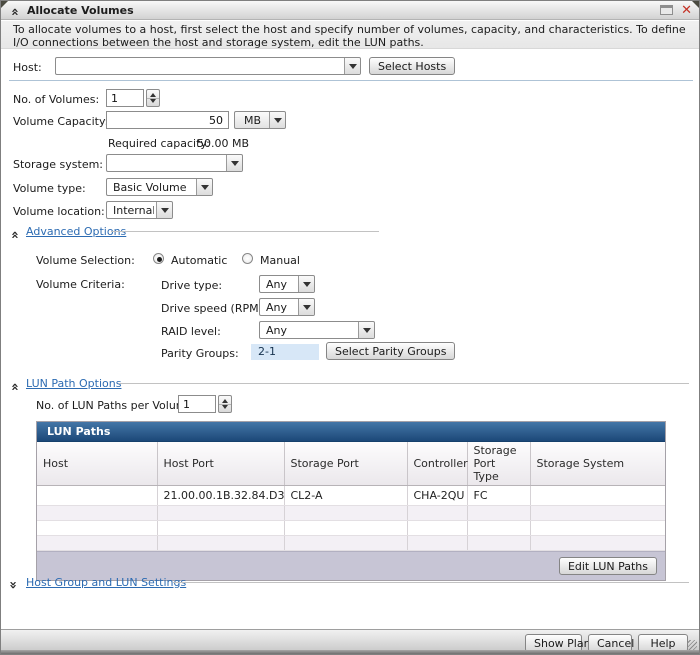  Describe the element at coordinates (199, 260) in the screenshot. I see `radio-automatic-label: Automatic` at that location.